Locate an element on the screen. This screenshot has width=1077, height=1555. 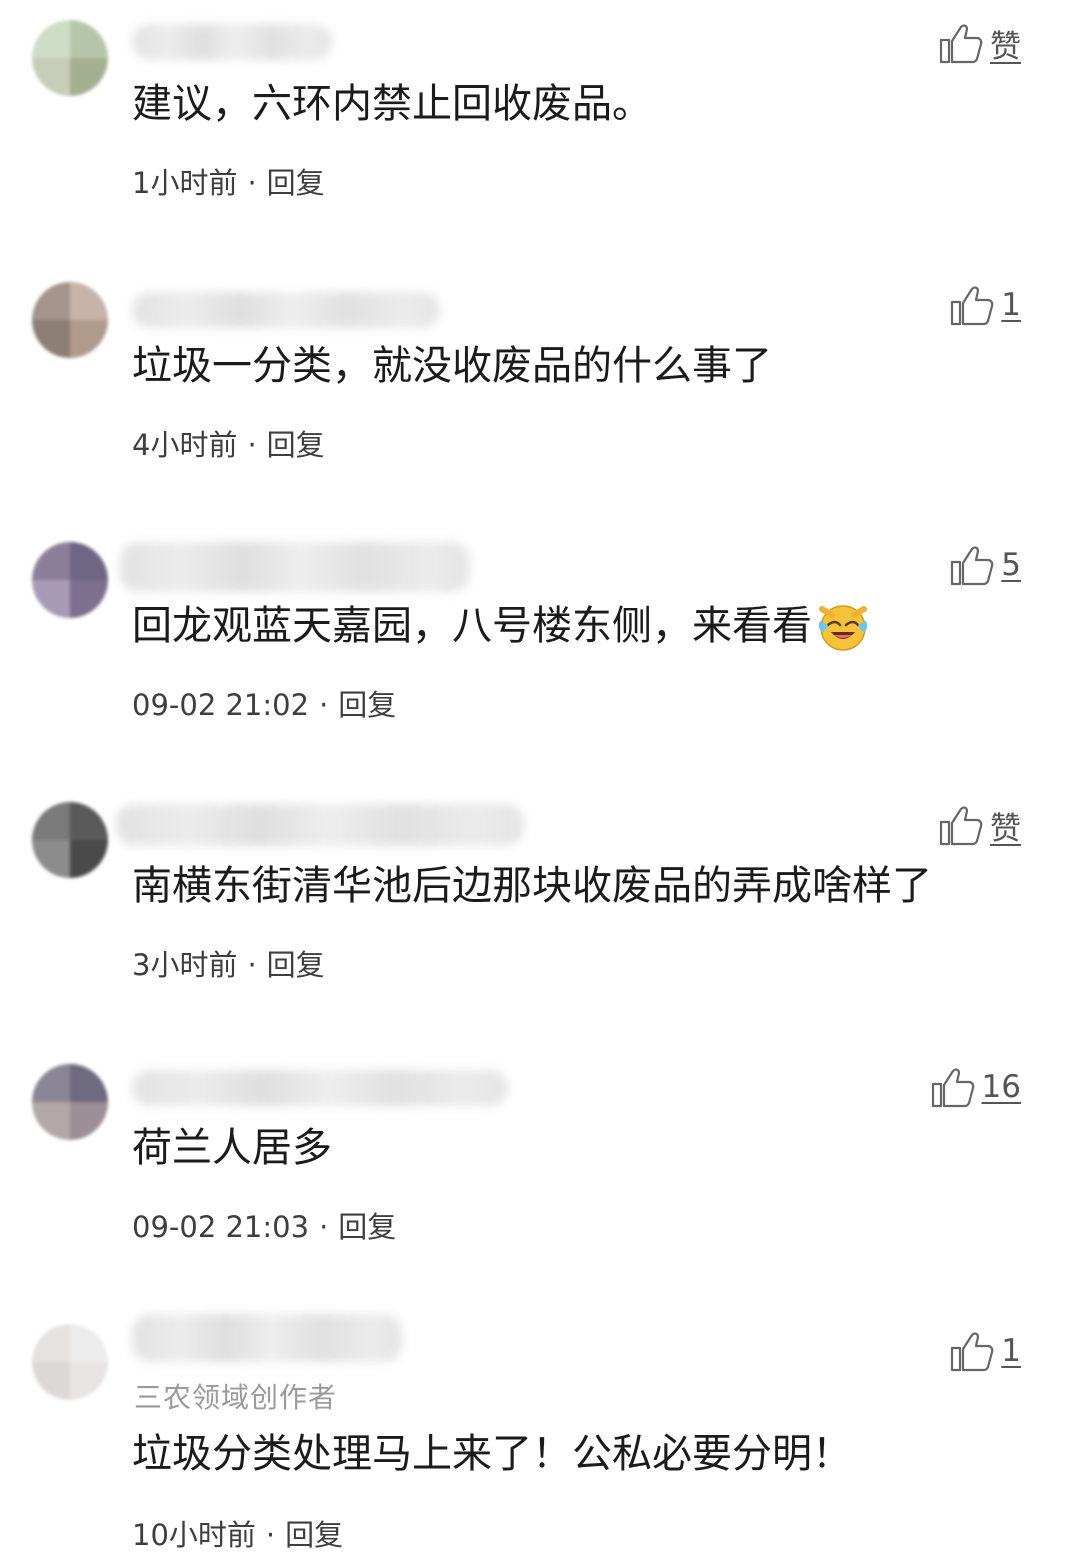
comment-meta: 1小时前 · 回复 is located at coordinates (228, 181).